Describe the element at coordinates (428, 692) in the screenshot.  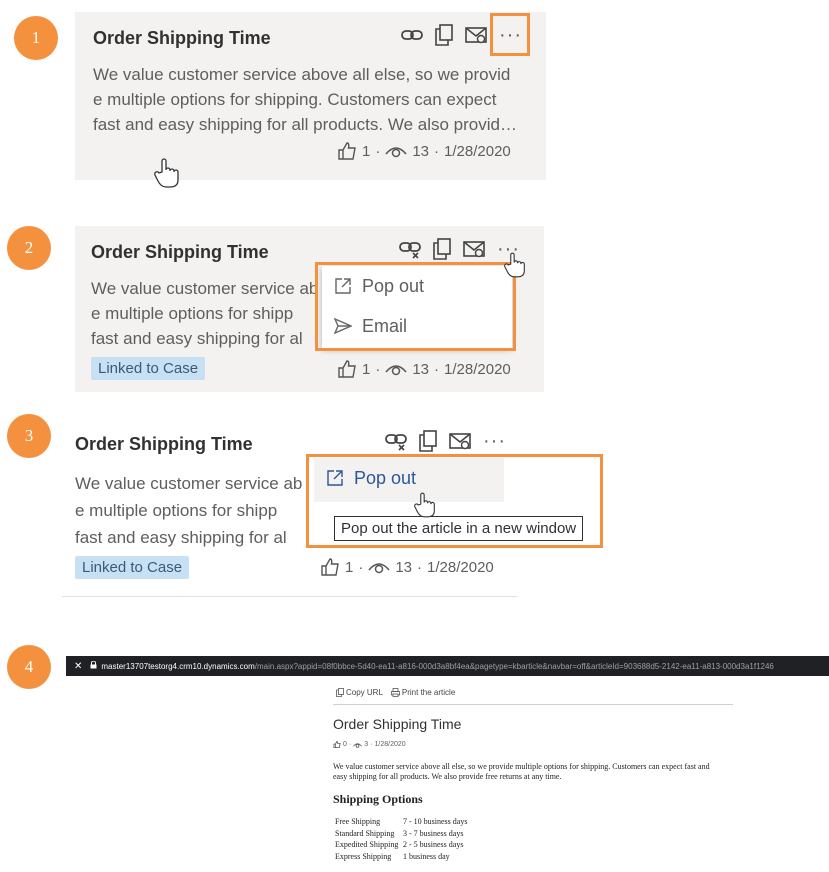
I see `print-article-label: Print the article` at that location.